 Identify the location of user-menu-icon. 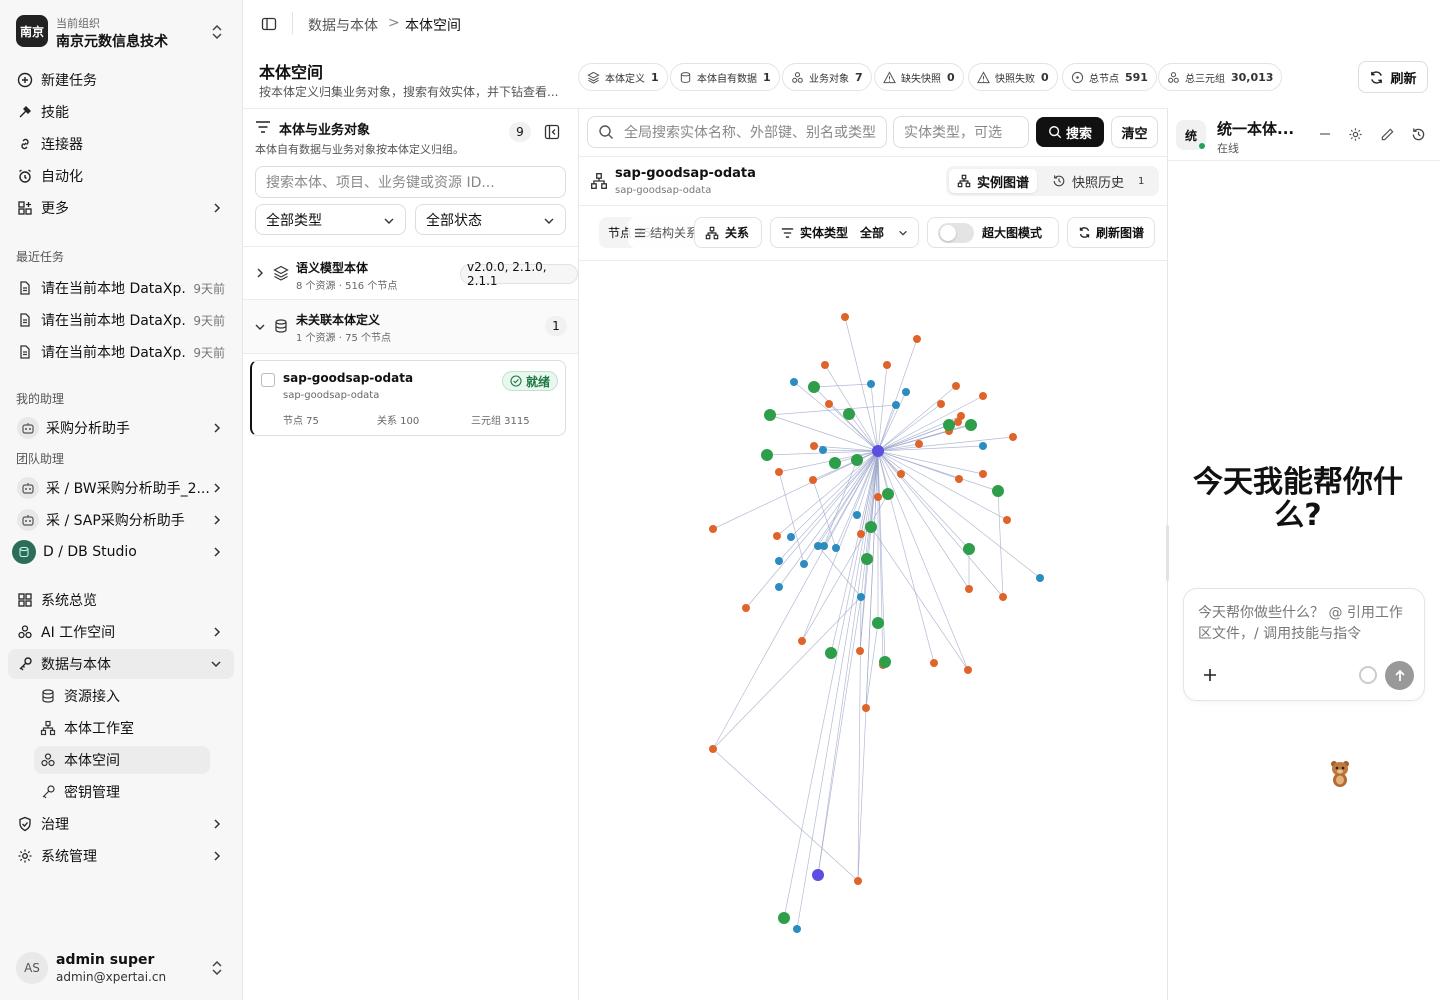
(217, 968).